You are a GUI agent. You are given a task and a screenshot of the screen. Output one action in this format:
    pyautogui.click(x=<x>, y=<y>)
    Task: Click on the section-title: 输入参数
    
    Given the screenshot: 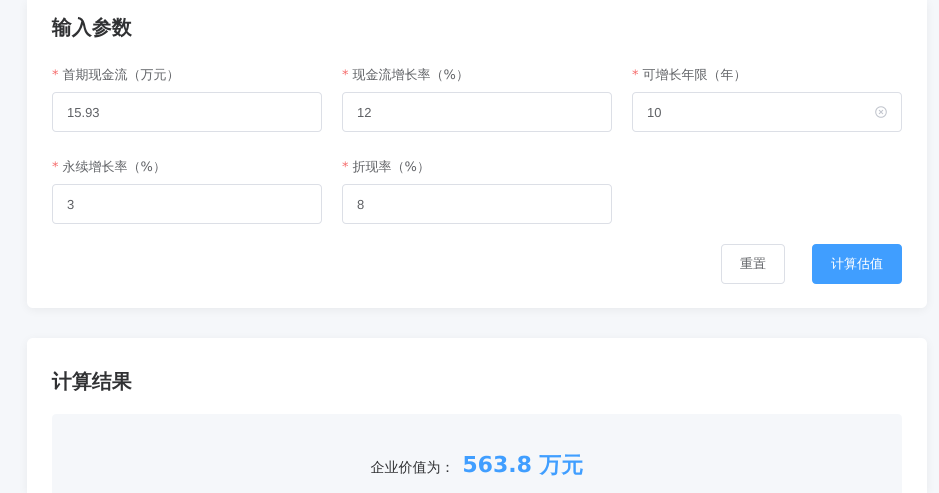 What is the action you would take?
    pyautogui.click(x=92, y=27)
    